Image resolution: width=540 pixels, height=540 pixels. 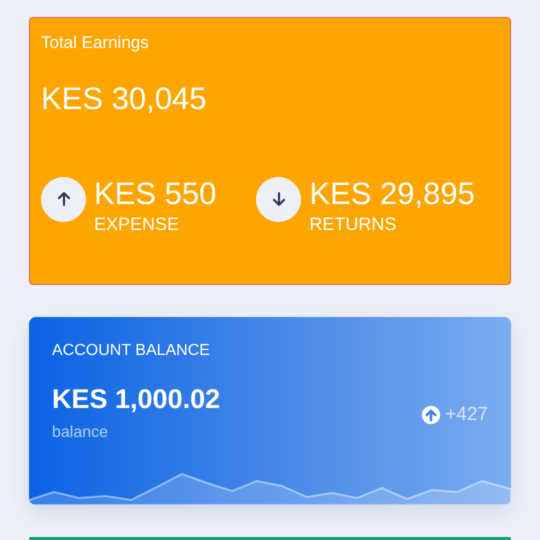 What do you see at coordinates (131, 351) in the screenshot?
I see `card-title: ACCOUNT BALANCE` at bounding box center [131, 351].